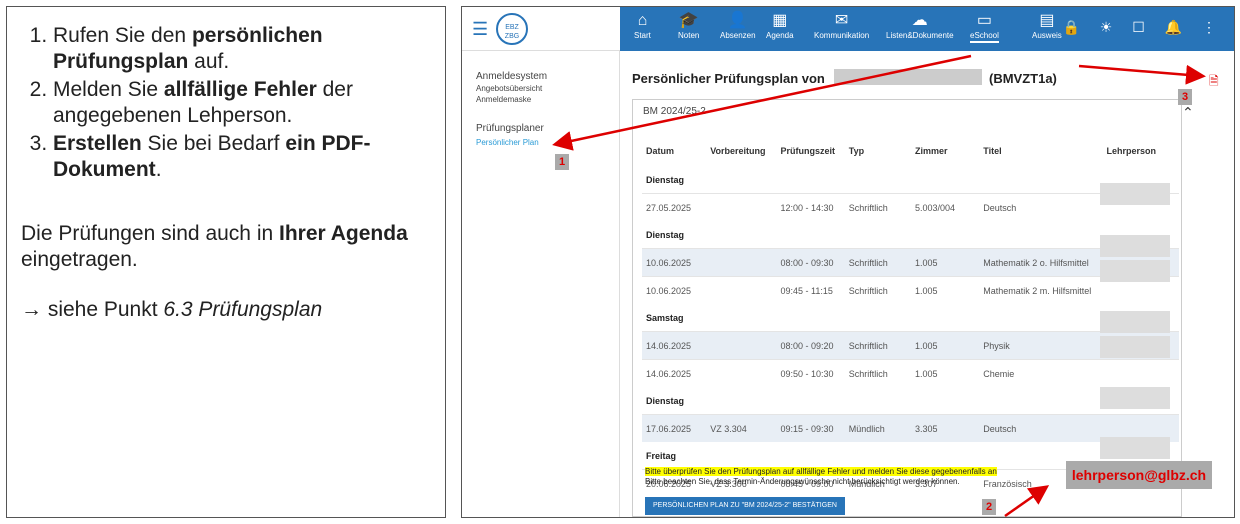  Describe the element at coordinates (945, 428) in the screenshot. I see `table-cell: 3.305` at that location.